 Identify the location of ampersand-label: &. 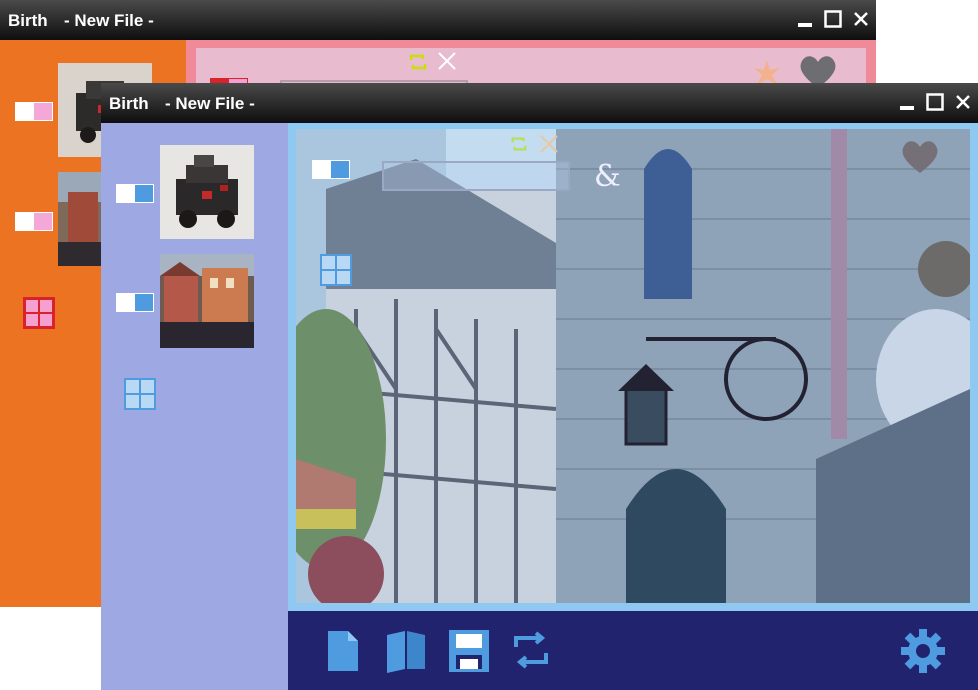
(607, 176).